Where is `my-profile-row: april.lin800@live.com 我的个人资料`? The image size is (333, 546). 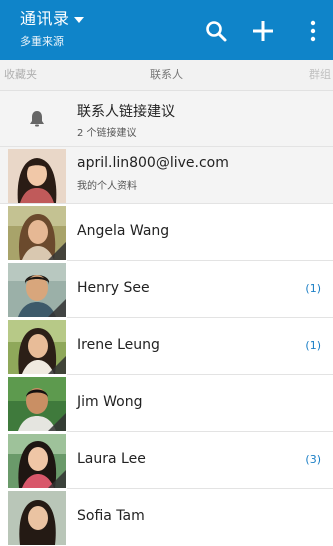
my-profile-row: april.lin800@live.com 我的个人资料 is located at coordinates (166, 175).